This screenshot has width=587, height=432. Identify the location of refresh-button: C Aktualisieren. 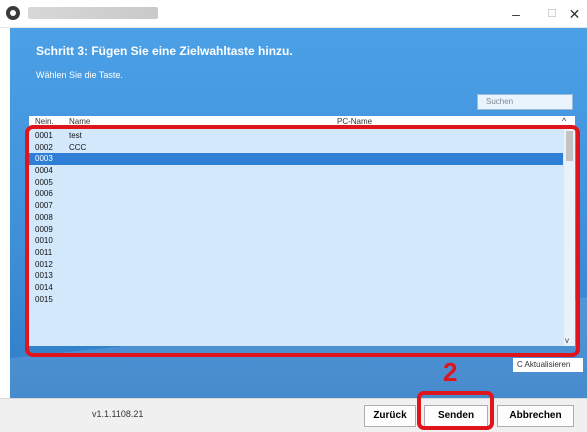
(548, 365).